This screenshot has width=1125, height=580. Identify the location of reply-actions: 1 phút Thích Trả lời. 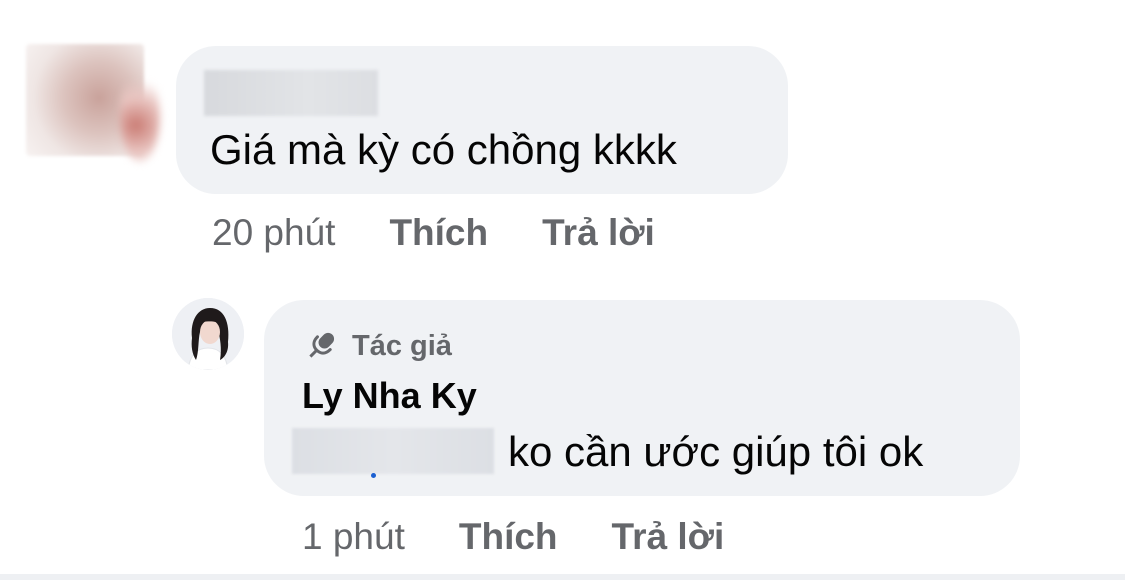
(513, 537).